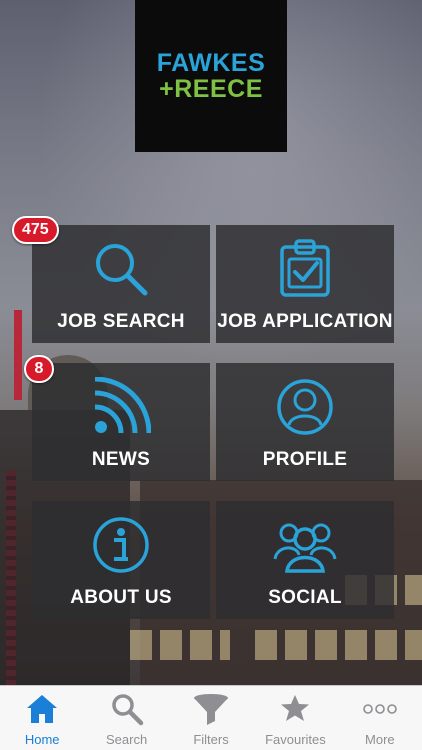 Image resolution: width=422 pixels, height=750 pixels. What do you see at coordinates (121, 321) in the screenshot?
I see `tile-job-search-label: JOB SEARCH` at bounding box center [121, 321].